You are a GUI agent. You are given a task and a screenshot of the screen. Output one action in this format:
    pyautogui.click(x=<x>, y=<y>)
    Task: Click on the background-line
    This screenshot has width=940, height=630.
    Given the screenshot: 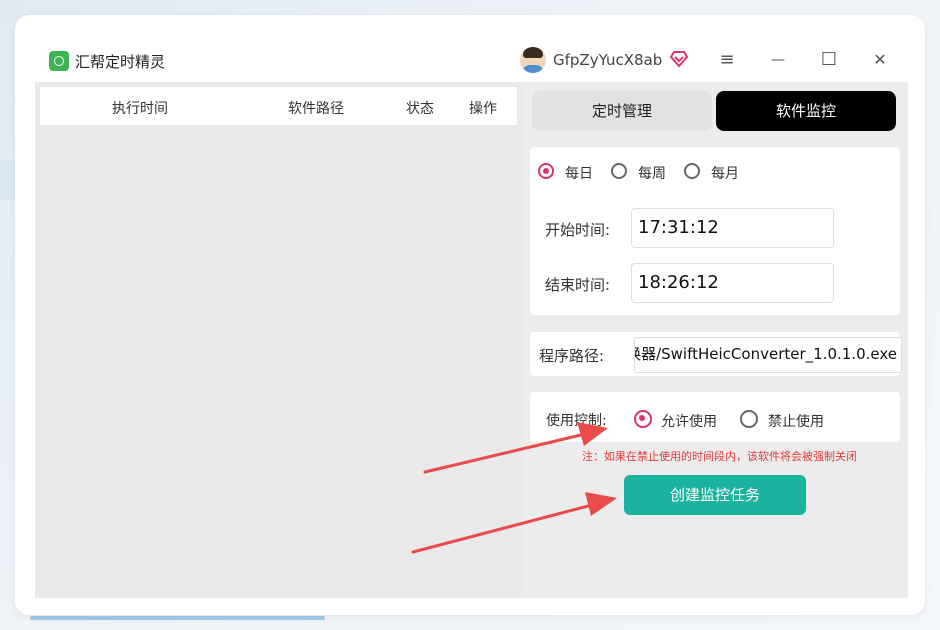 What is the action you would take?
    pyautogui.click(x=177, y=618)
    